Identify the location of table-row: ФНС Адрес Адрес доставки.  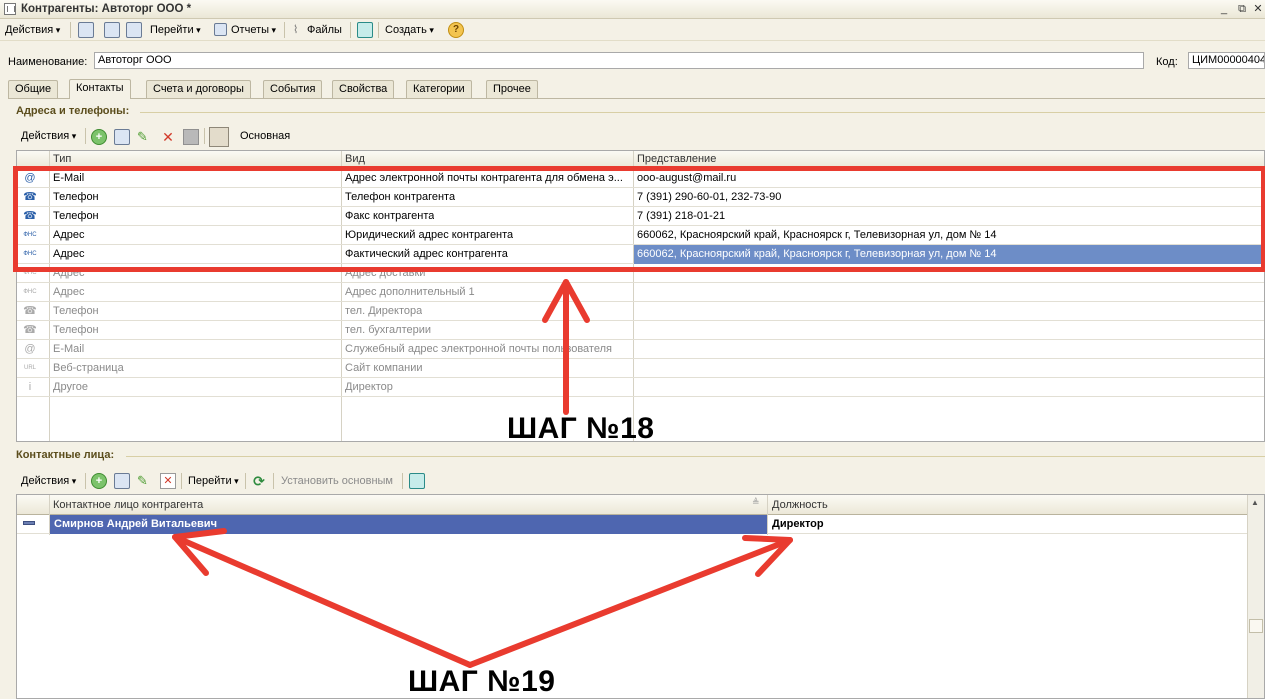
(640, 273).